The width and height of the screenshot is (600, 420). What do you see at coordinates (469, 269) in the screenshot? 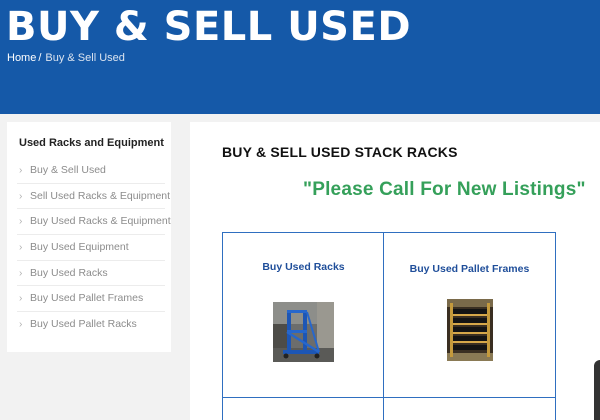
I see `product-card-title: Buy Used Pallet Frames` at bounding box center [469, 269].